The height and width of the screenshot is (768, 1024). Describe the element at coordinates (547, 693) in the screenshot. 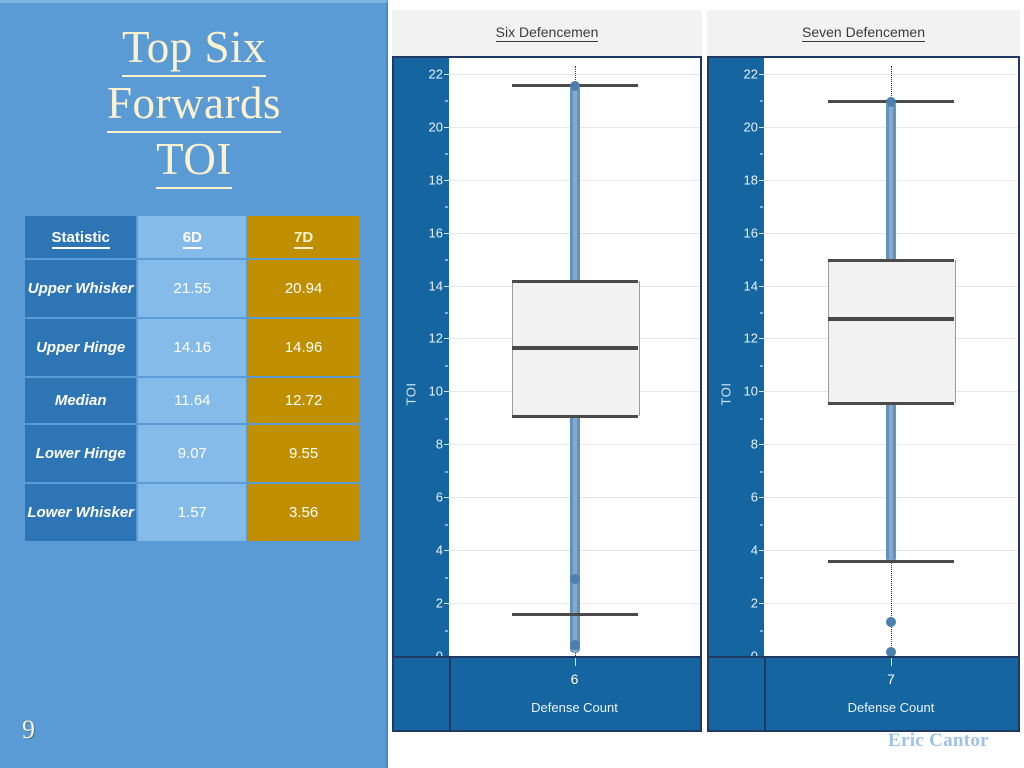

I see `x-axis-band-0: 6 Defense Count` at that location.